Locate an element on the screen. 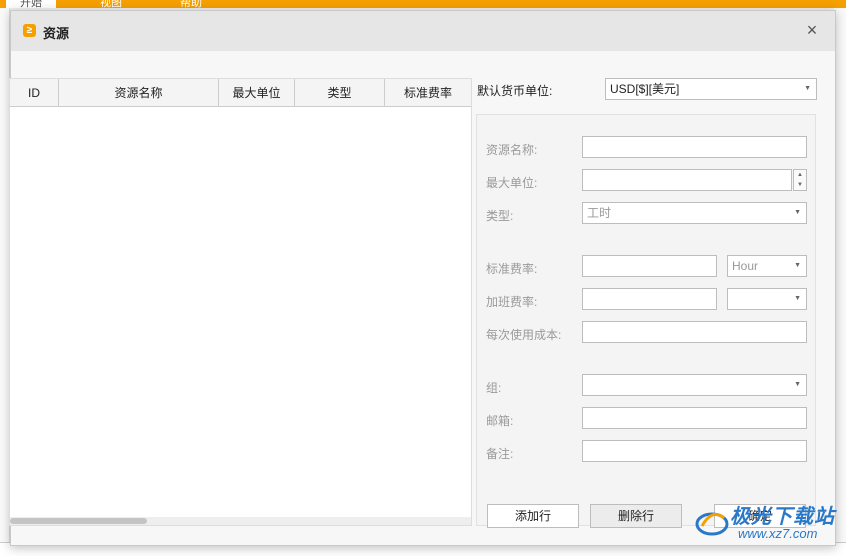 This screenshot has width=846, height=556. app-logo-icon: ≥ is located at coordinates (29, 30).